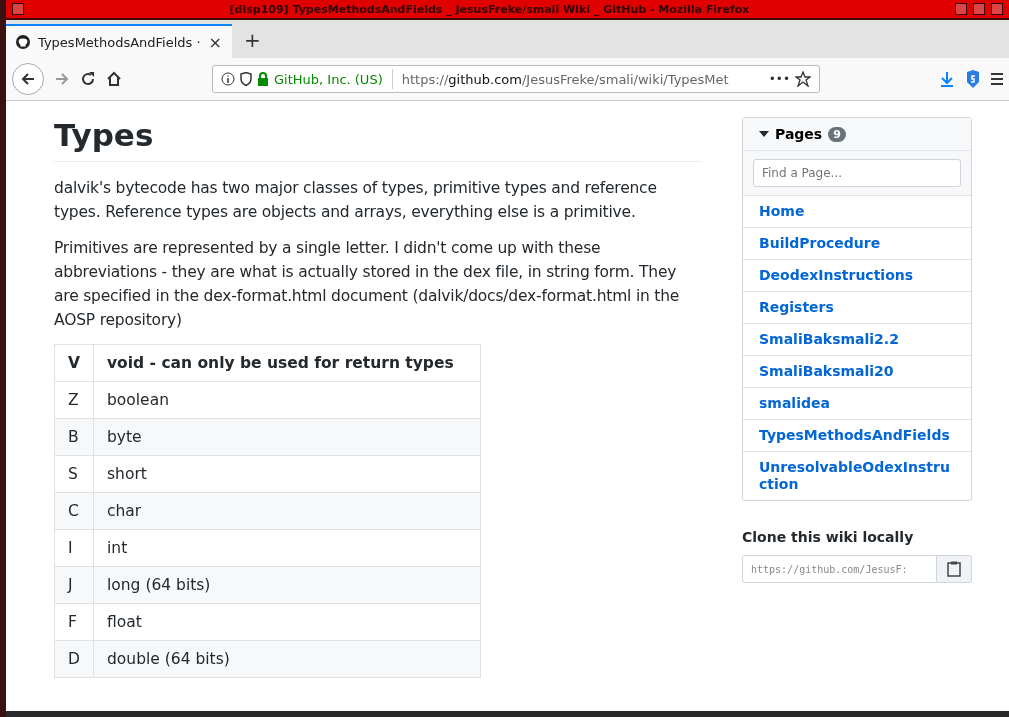 This screenshot has width=1009, height=717. What do you see at coordinates (287, 659) in the screenshot?
I see `table-cell: double (64 bits)` at bounding box center [287, 659].